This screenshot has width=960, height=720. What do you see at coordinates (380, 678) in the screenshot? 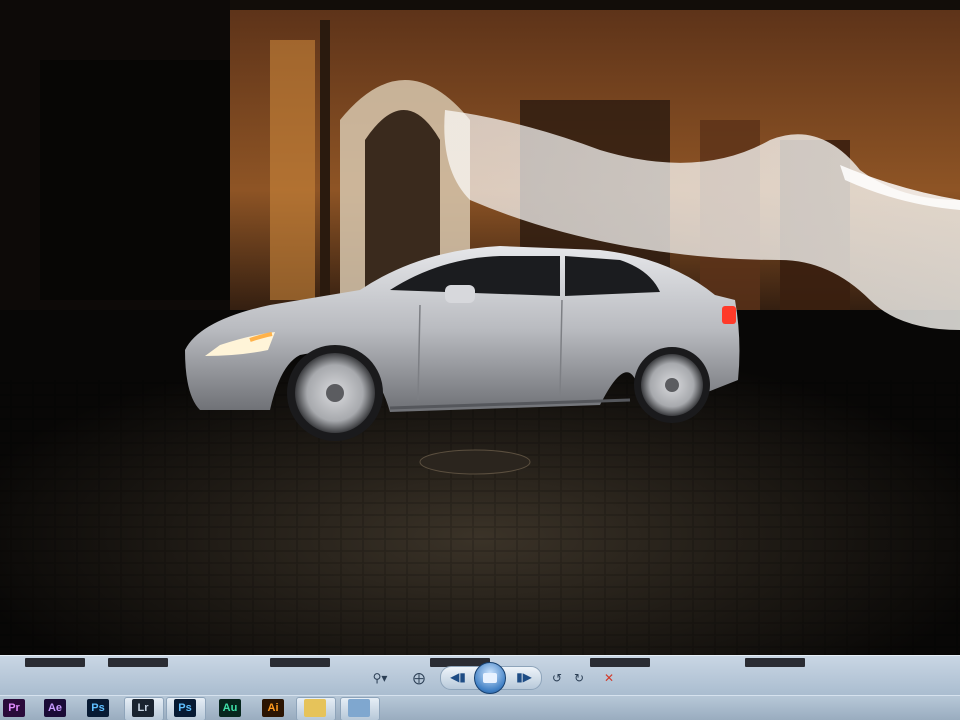
I see `magnifier-icon: ⚲▾` at bounding box center [380, 678].